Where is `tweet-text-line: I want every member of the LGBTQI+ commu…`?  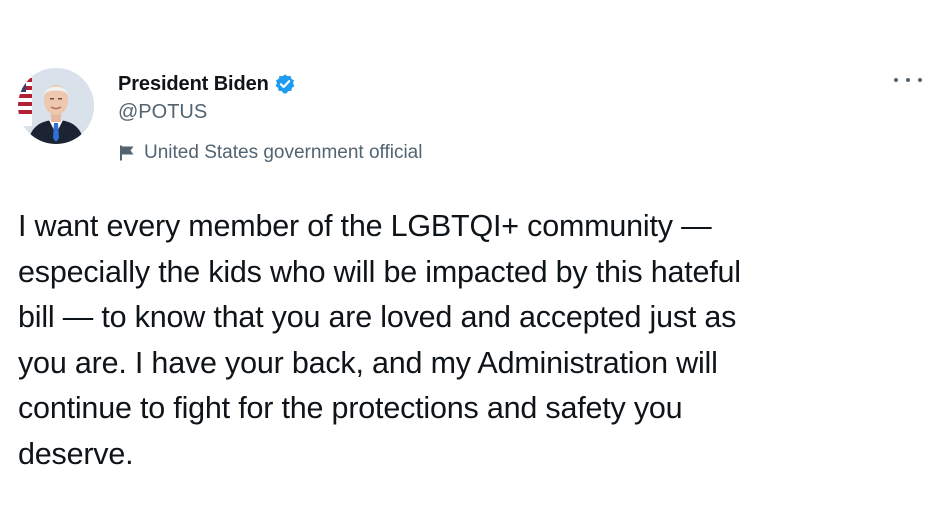 tweet-text-line: I want every member of the LGBTQI+ commu… is located at coordinates (365, 226).